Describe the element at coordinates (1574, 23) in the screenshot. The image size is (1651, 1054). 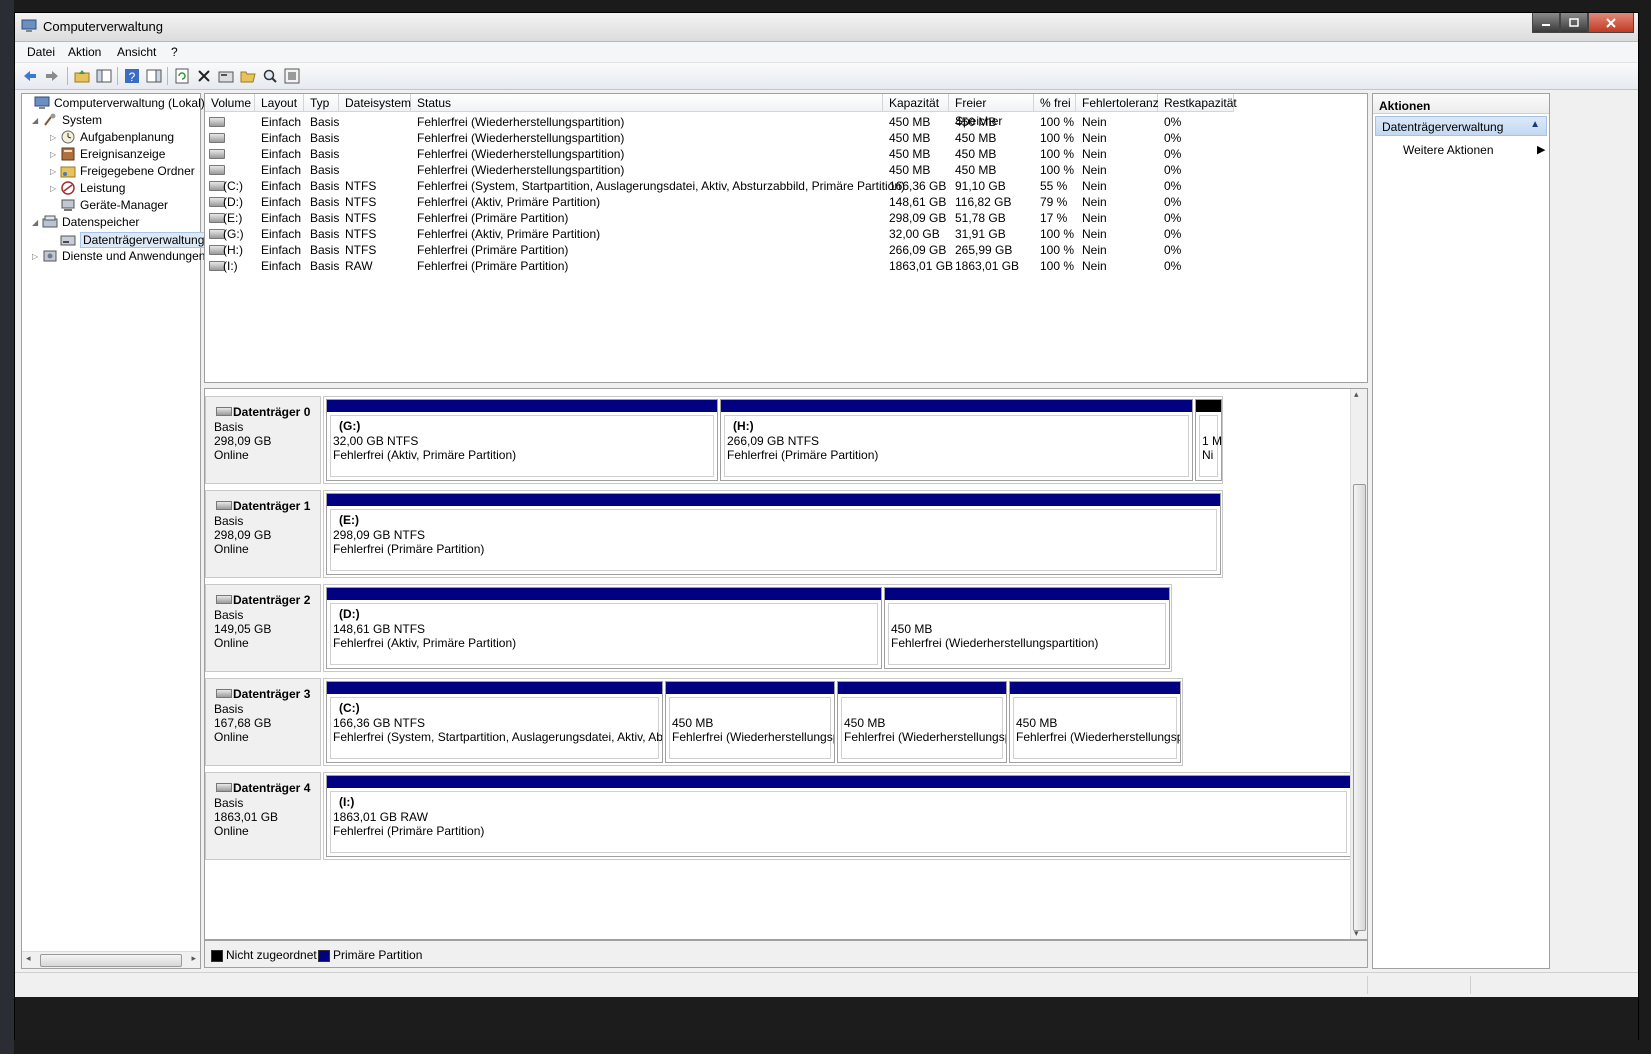
I see `maximize-button` at that location.